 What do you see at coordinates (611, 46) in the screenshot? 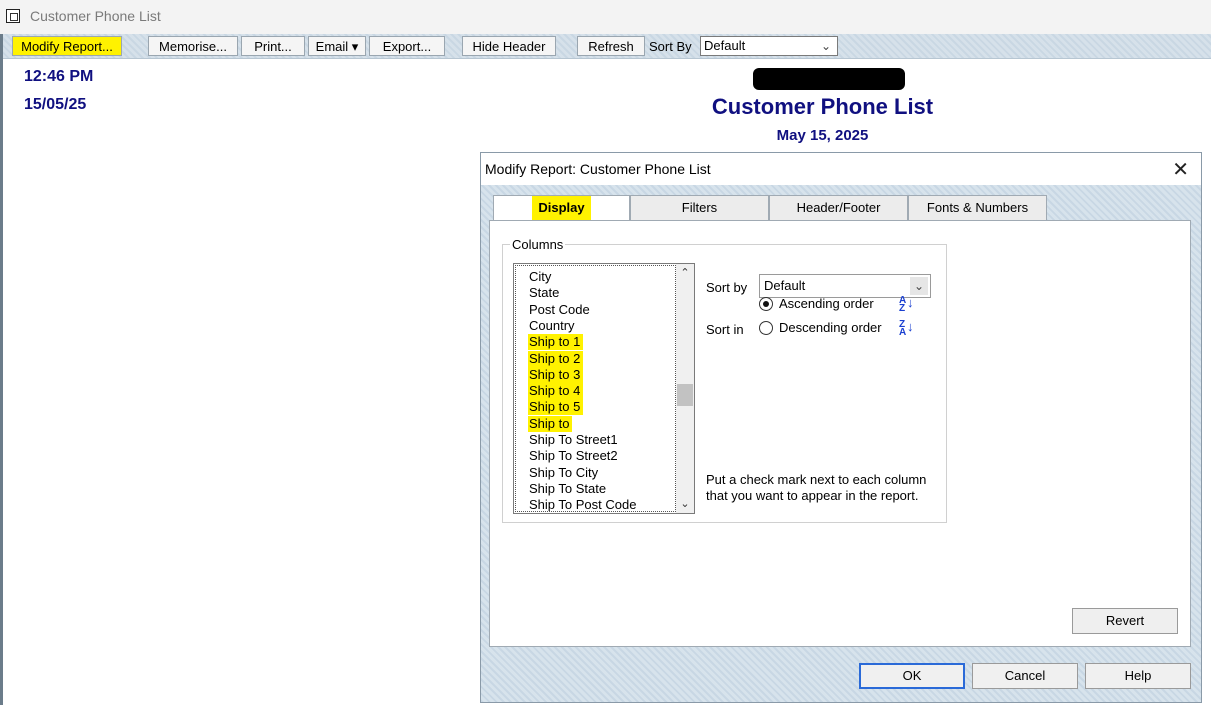
I see `refresh-button: Refresh` at bounding box center [611, 46].